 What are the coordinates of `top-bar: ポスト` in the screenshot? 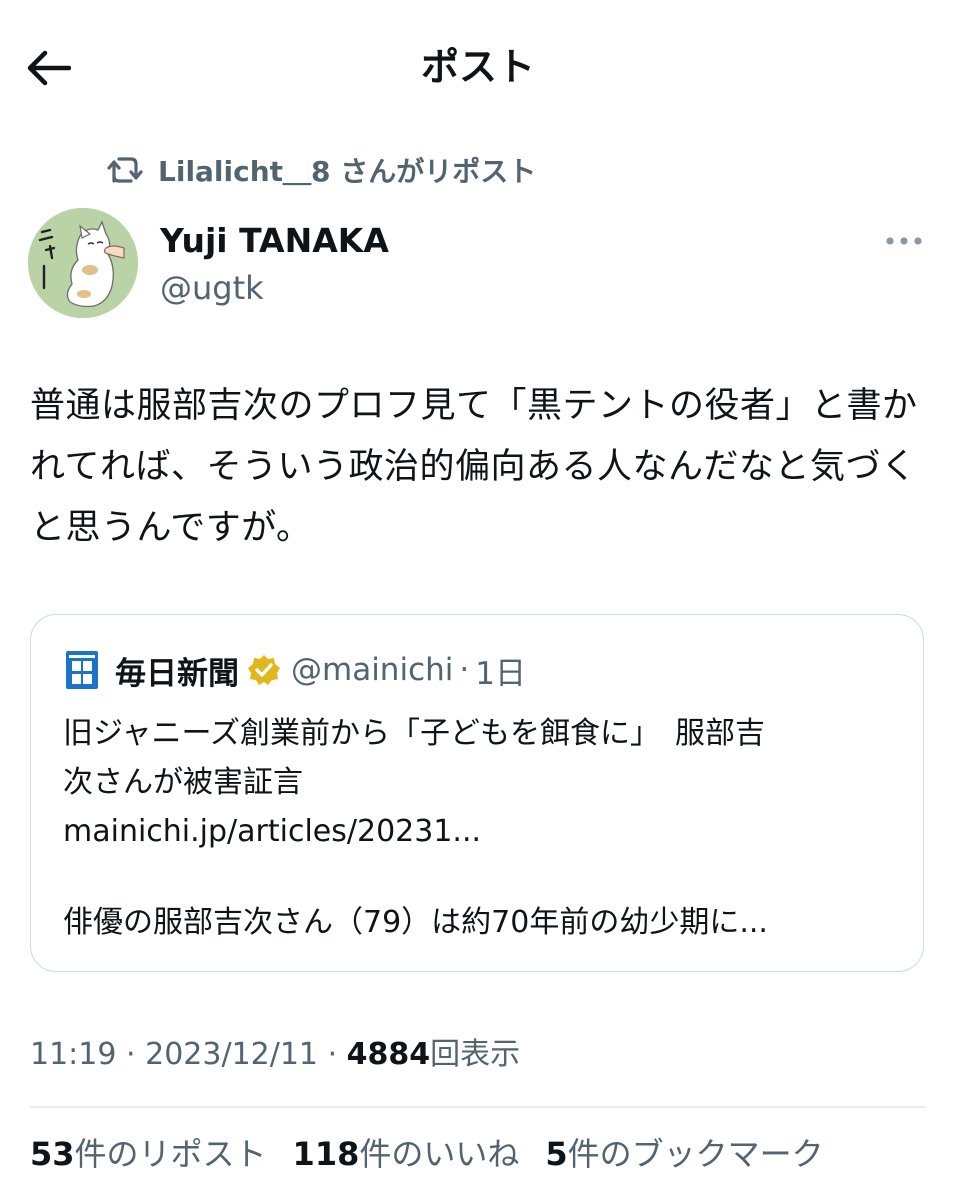 It's located at (478, 67).